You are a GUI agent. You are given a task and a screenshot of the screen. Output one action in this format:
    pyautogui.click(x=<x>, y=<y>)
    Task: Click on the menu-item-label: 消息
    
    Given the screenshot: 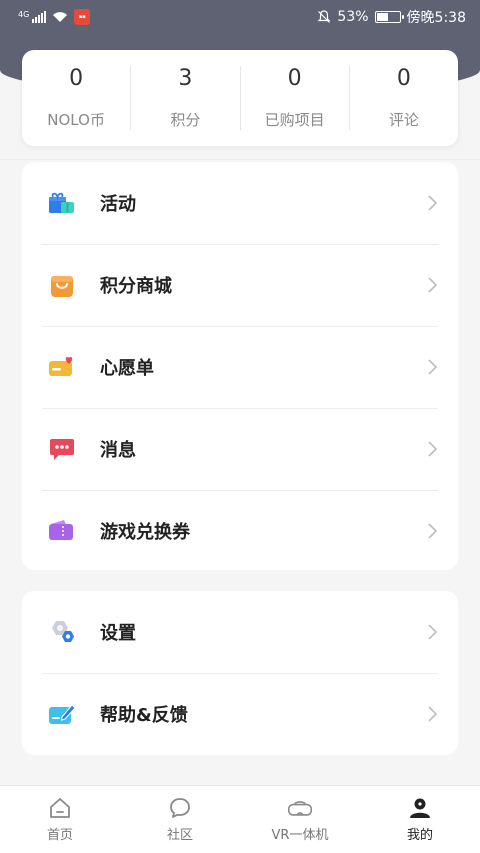 What is the action you would take?
    pyautogui.click(x=118, y=450)
    